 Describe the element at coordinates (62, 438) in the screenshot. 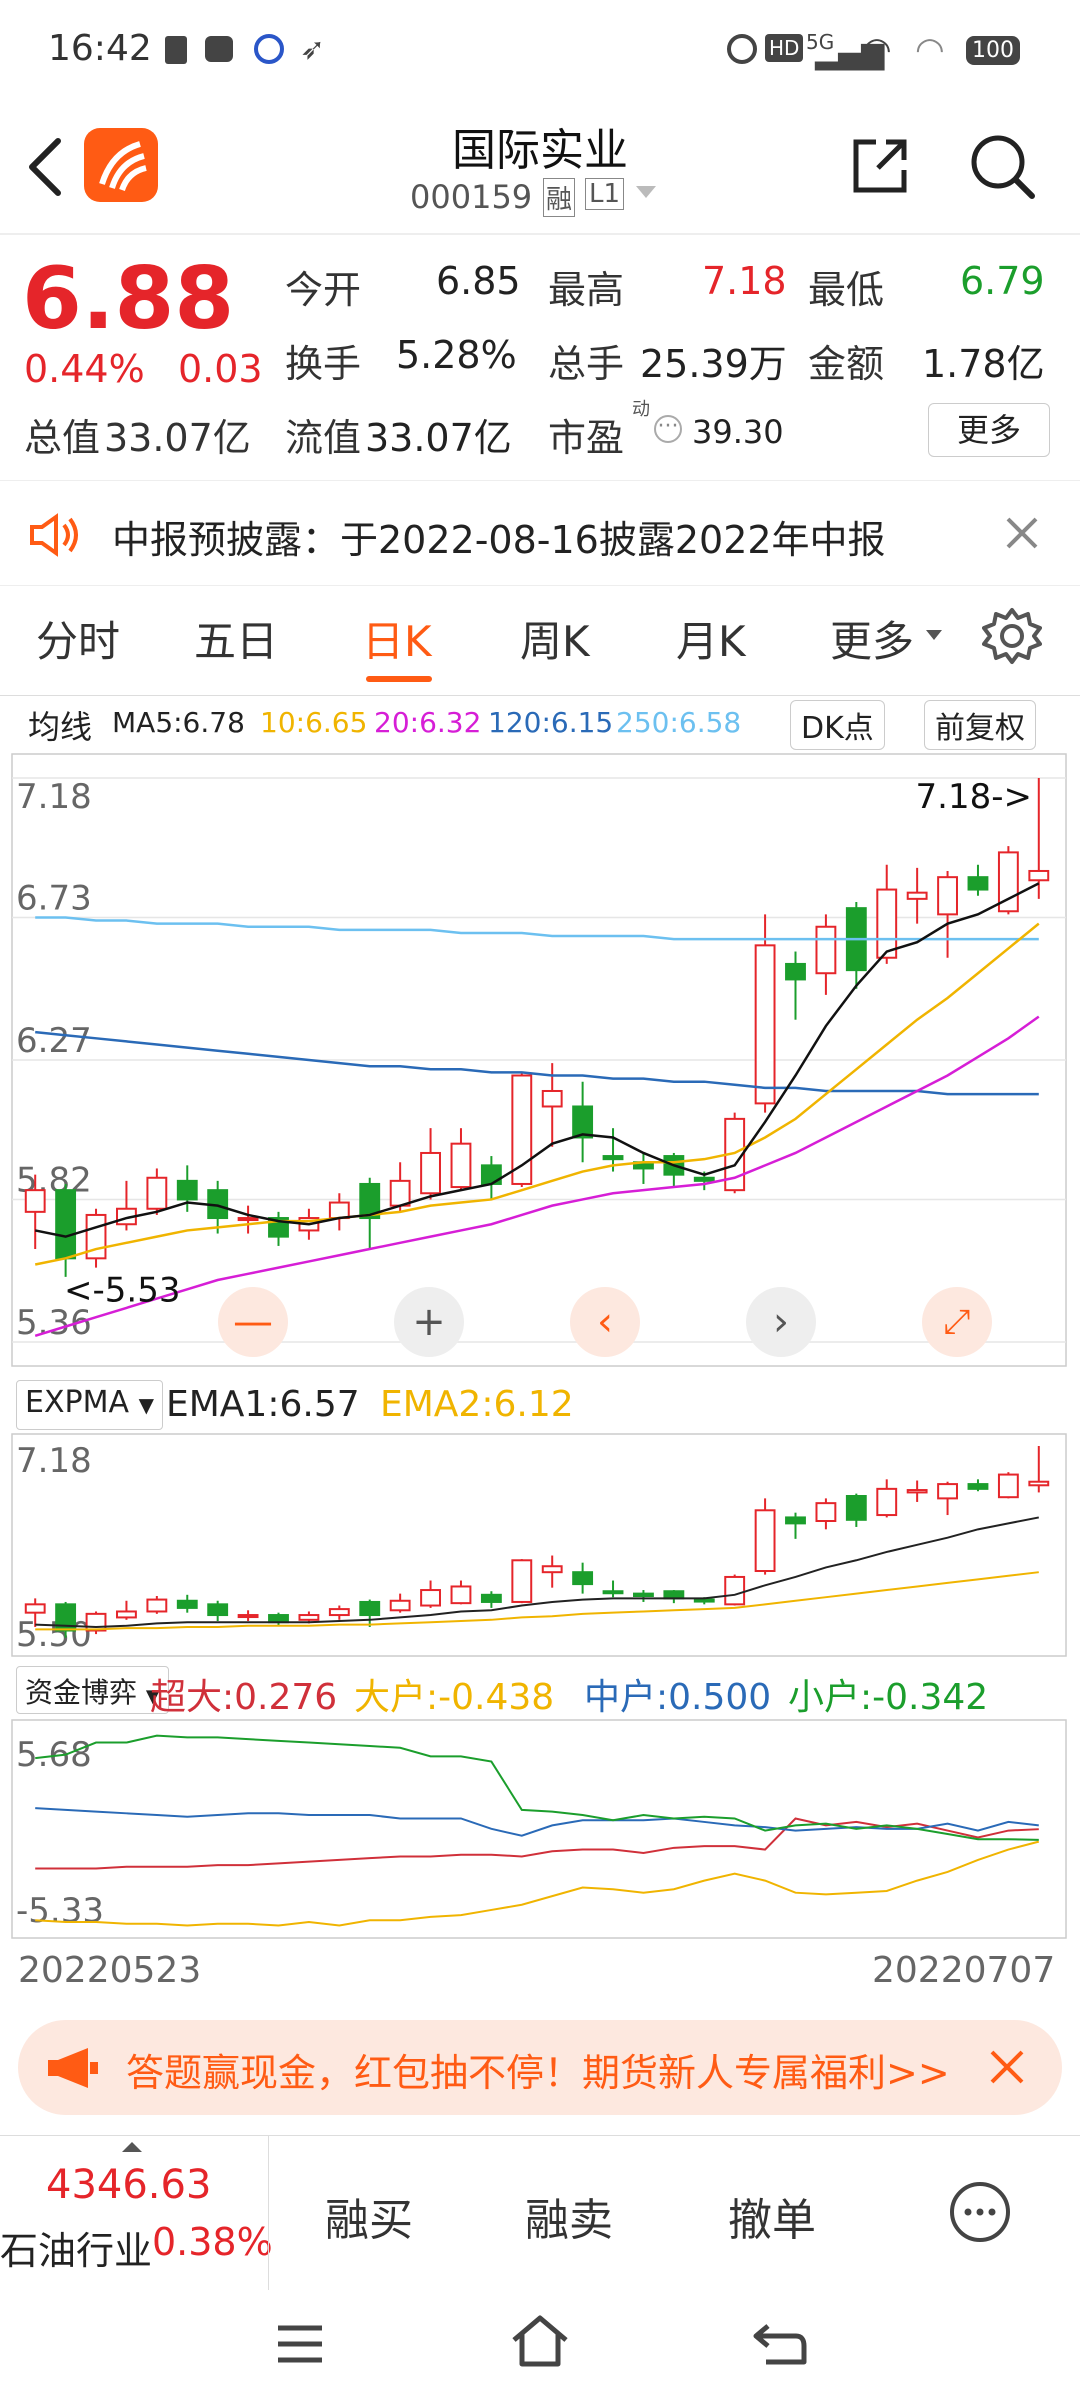

I see `mktcap-label: 总值` at that location.